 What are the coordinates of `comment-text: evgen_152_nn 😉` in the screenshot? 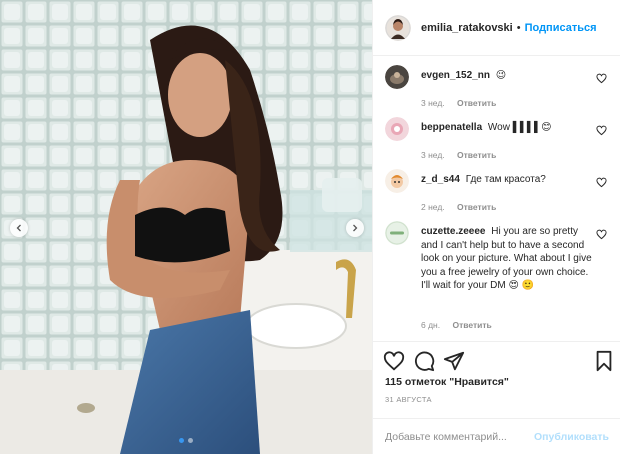 It's located at (507, 76).